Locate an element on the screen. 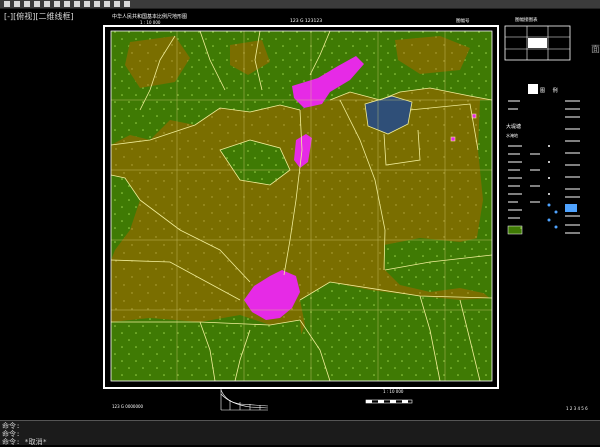  map-sheet-number-top: 123 G 123123 is located at coordinates (306, 21).